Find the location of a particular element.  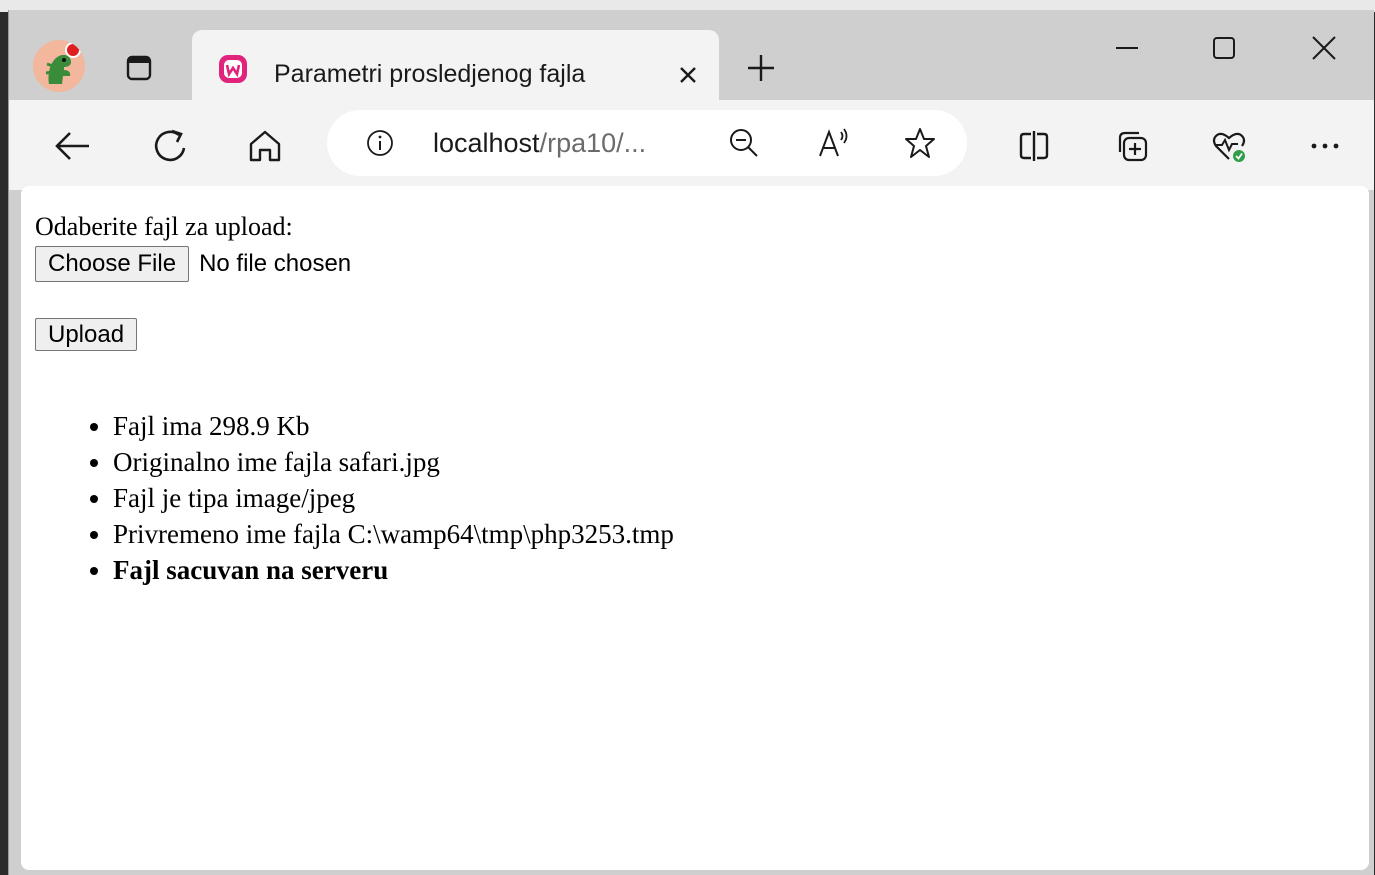

upload-button: Upload is located at coordinates (86, 334).